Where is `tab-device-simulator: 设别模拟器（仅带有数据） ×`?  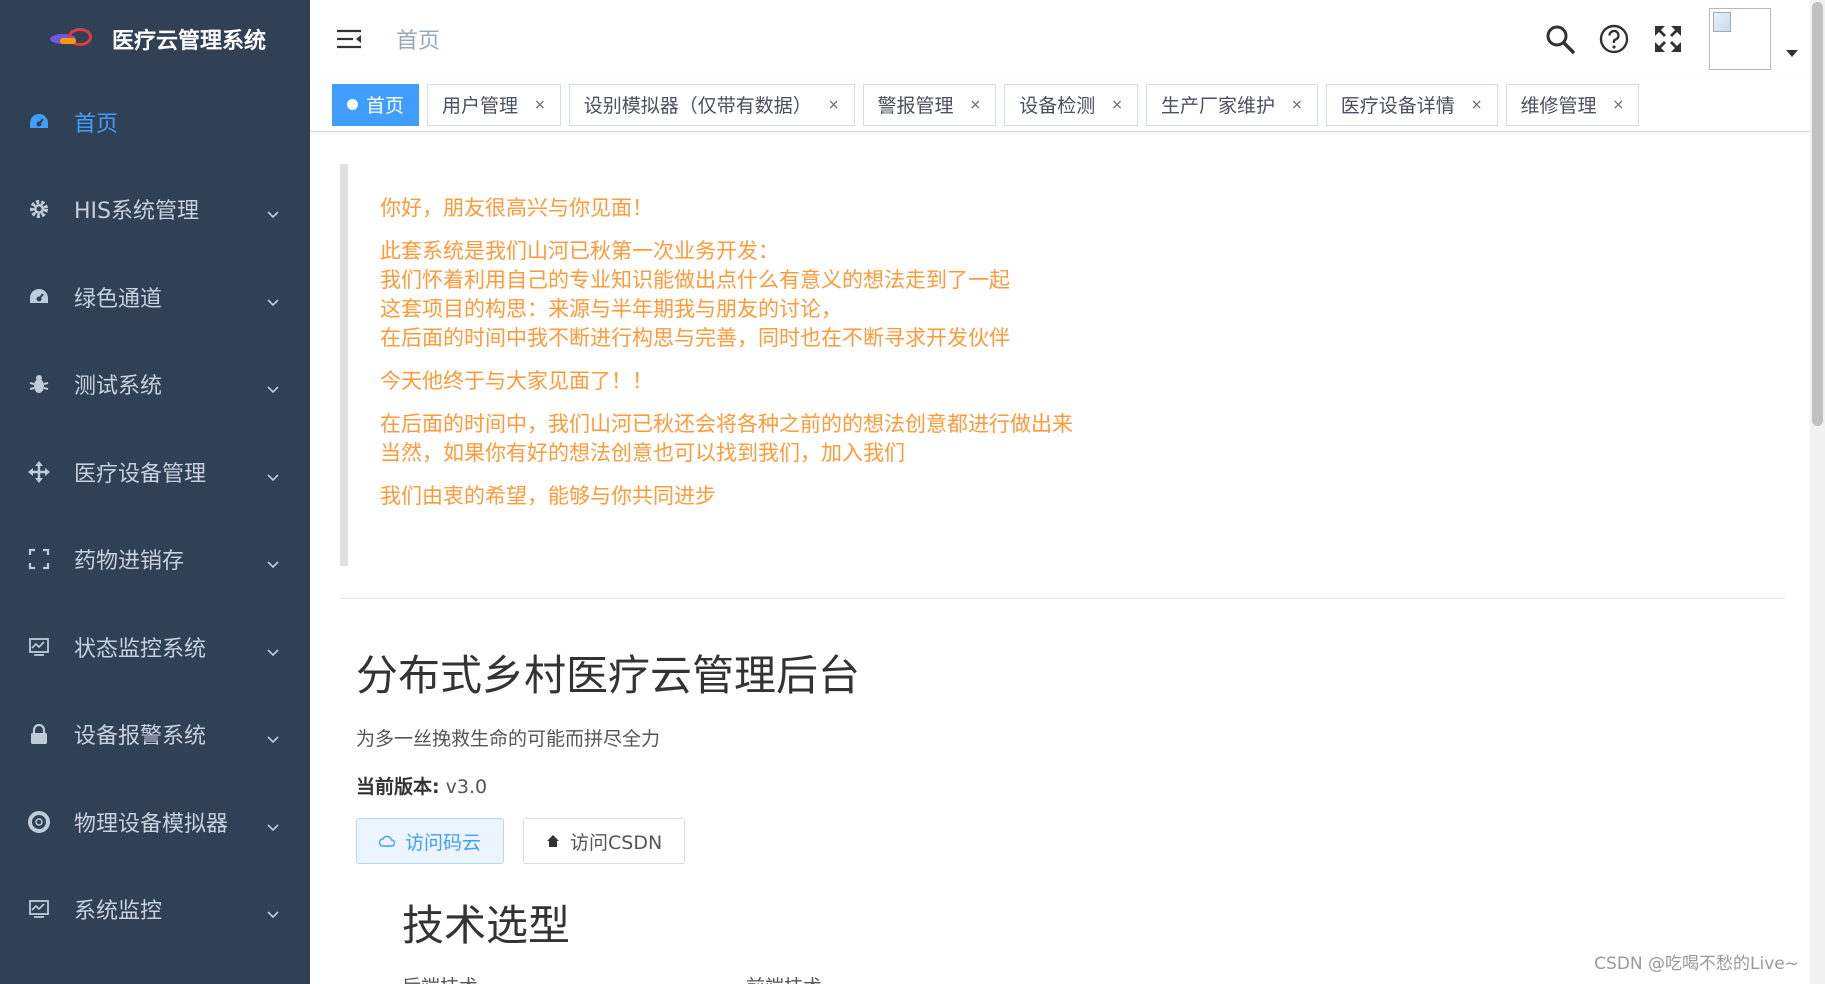 tab-device-simulator: 设别模拟器（仅带有数据） × is located at coordinates (711, 104).